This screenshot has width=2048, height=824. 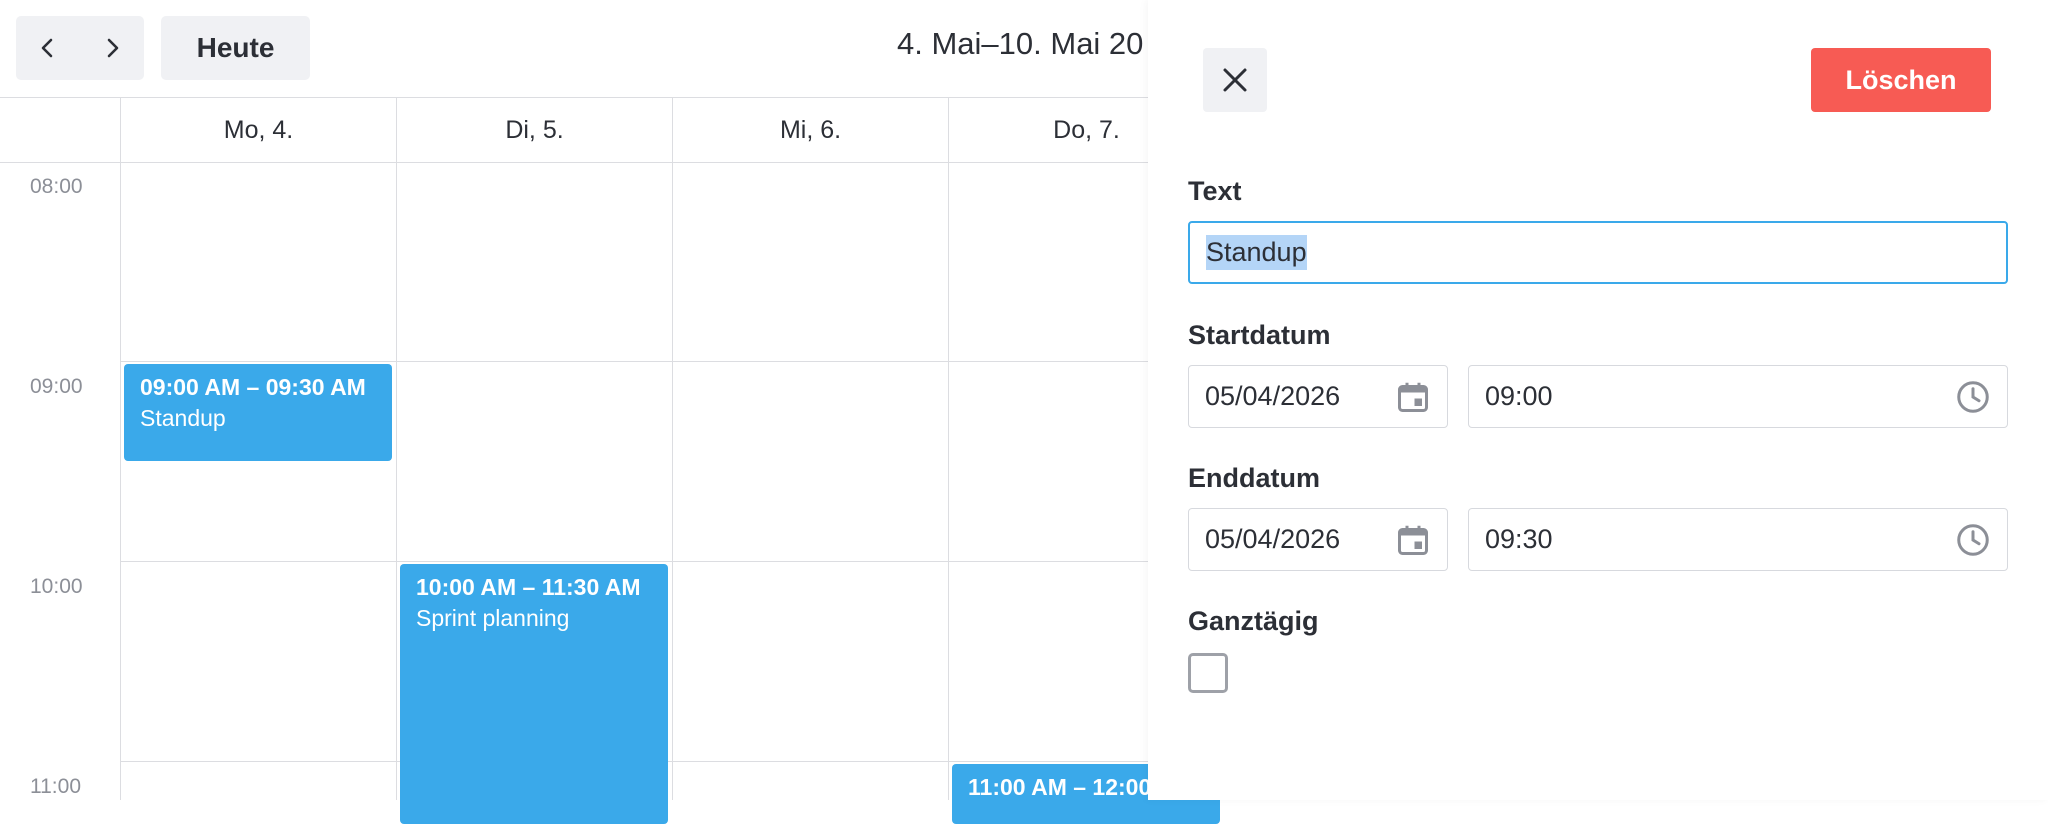 I want to click on close-icon, so click(x=1235, y=80).